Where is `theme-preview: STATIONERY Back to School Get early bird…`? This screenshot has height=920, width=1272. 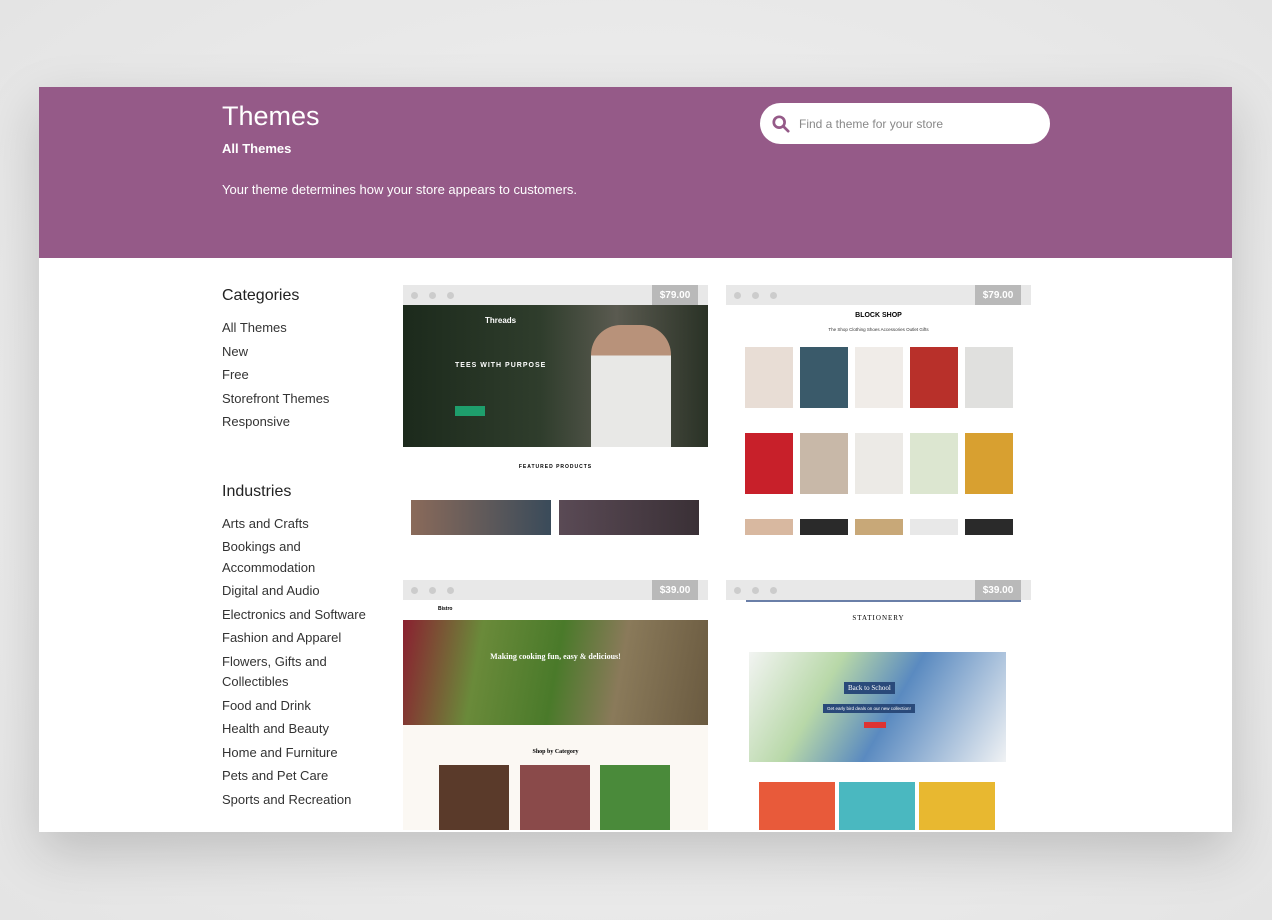
theme-preview: STATIONERY Back to School Get early bird… is located at coordinates (878, 715).